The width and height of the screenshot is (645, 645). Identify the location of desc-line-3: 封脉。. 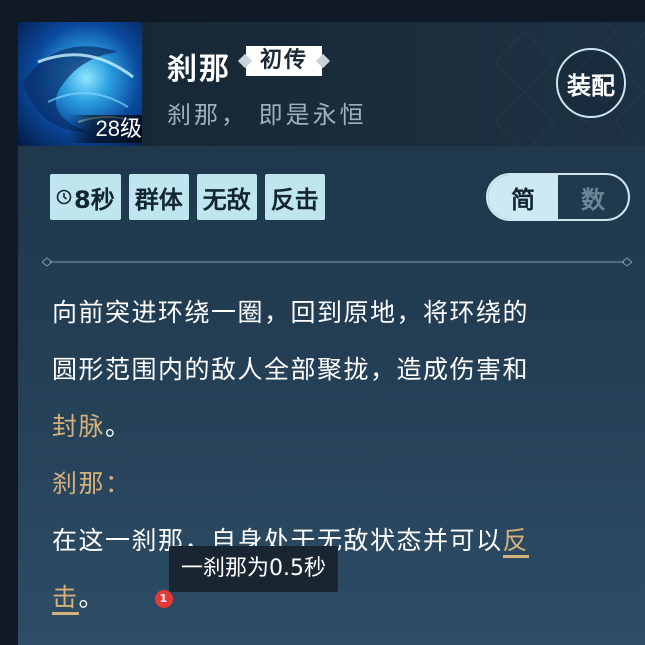
(342, 426).